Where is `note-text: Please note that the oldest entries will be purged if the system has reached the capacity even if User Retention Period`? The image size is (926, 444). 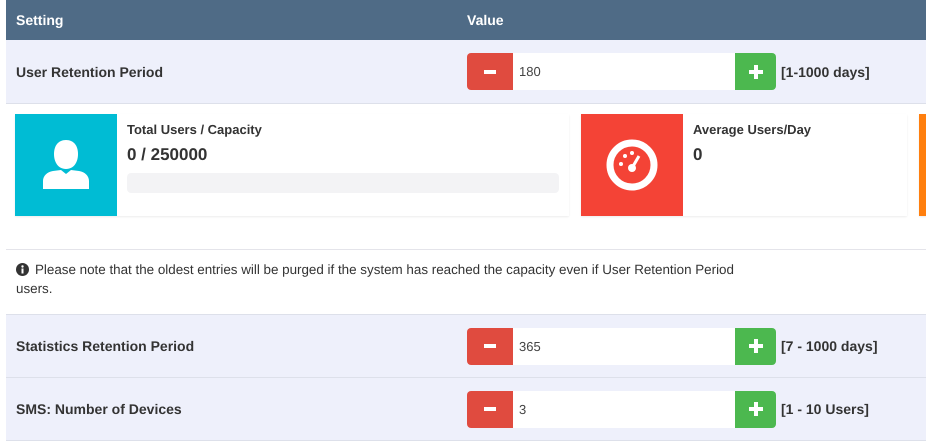 note-text: Please note that the oldest entries will be purged if the system has reached the capacity even if User Retention Period is located at coordinates (384, 269).